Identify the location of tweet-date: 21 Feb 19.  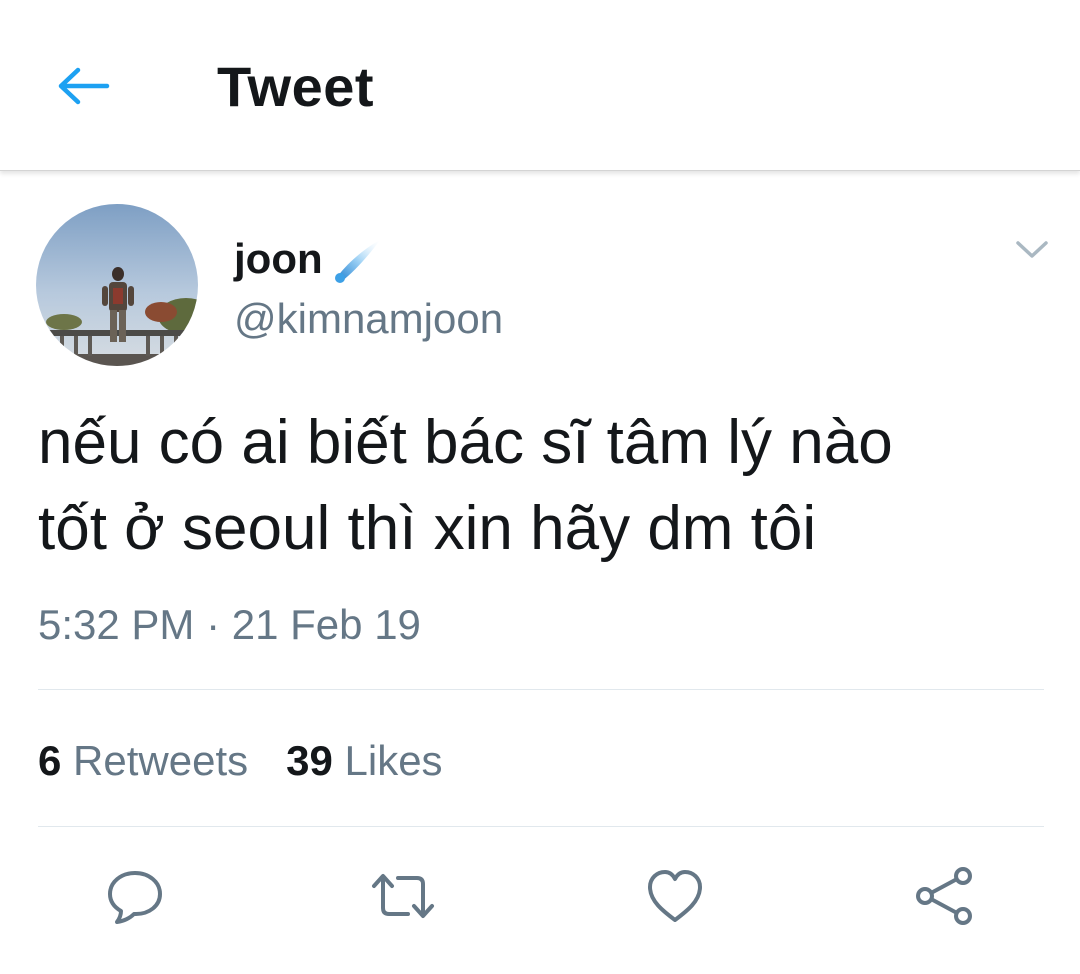
(326, 624).